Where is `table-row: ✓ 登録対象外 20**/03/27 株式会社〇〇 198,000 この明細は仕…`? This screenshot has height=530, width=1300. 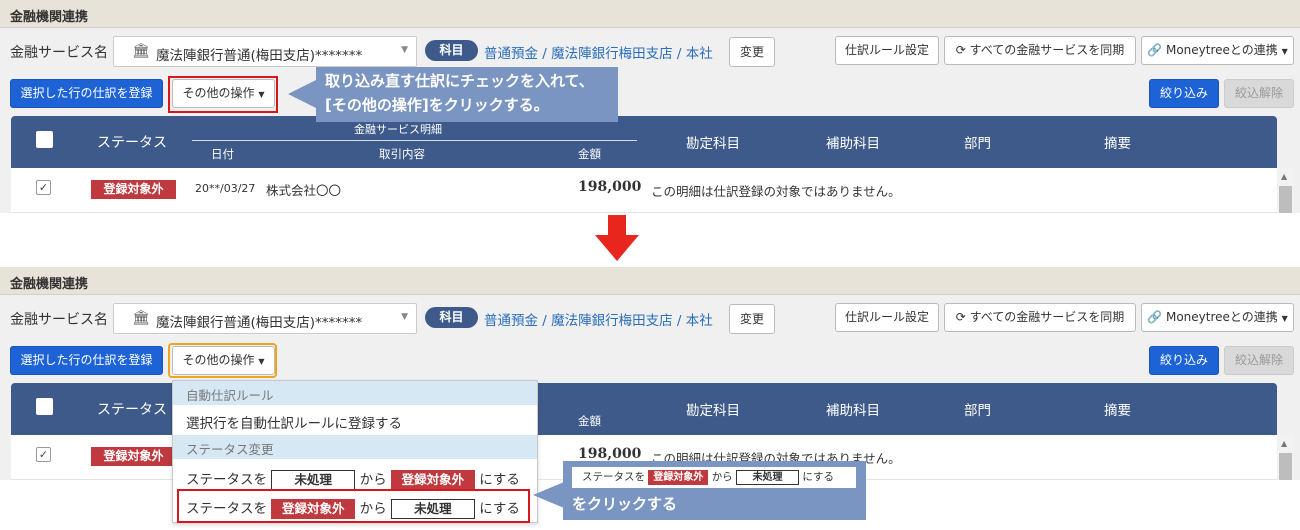 table-row: ✓ 登録対象外 20**/03/27 株式会社〇〇 198,000 この明細は仕… is located at coordinates (644, 190).